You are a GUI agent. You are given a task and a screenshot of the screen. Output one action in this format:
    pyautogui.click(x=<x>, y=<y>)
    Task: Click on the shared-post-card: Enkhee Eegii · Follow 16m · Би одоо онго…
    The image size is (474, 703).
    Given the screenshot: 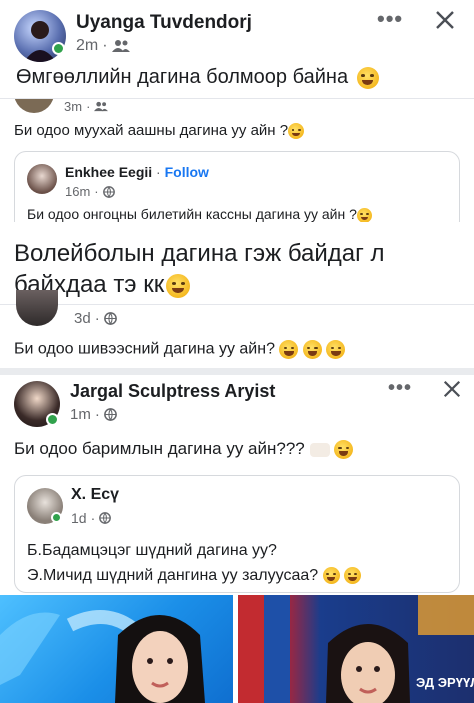 What is the action you would take?
    pyautogui.click(x=237, y=186)
    